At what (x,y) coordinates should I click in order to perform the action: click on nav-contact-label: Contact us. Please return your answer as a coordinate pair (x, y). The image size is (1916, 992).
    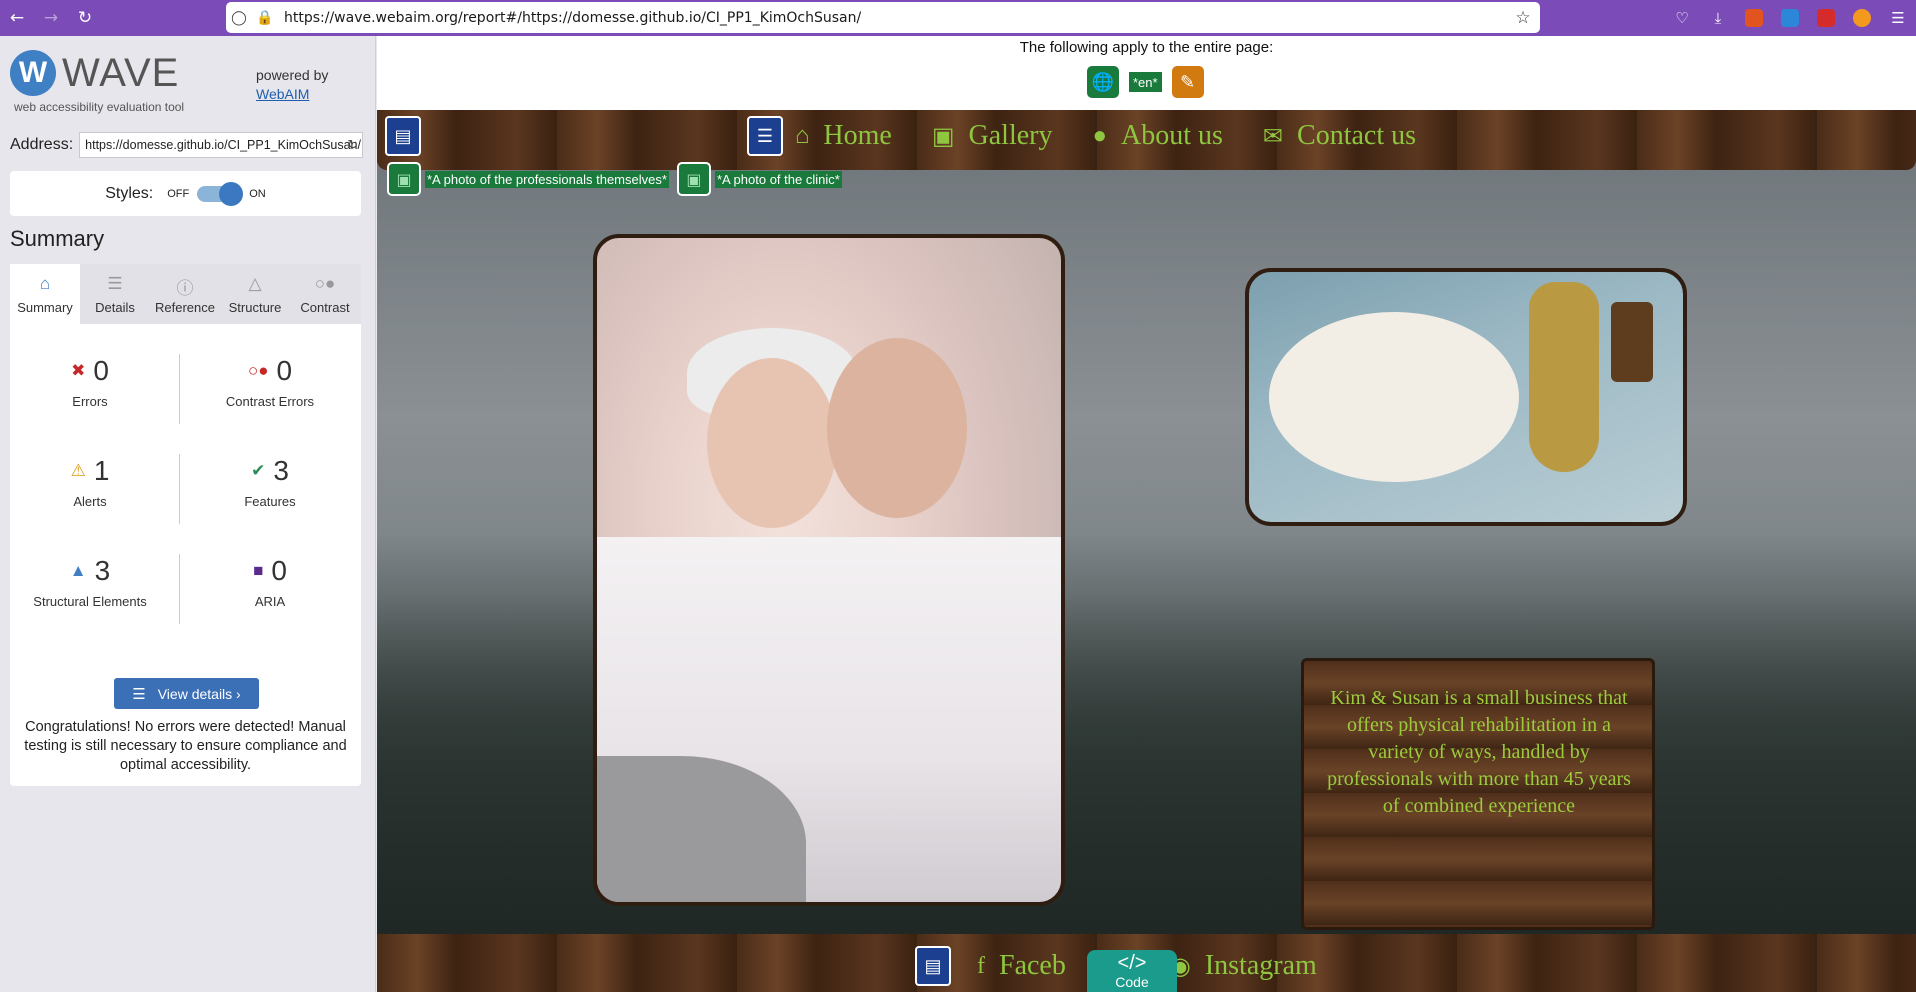
    Looking at the image, I should click on (1357, 135).